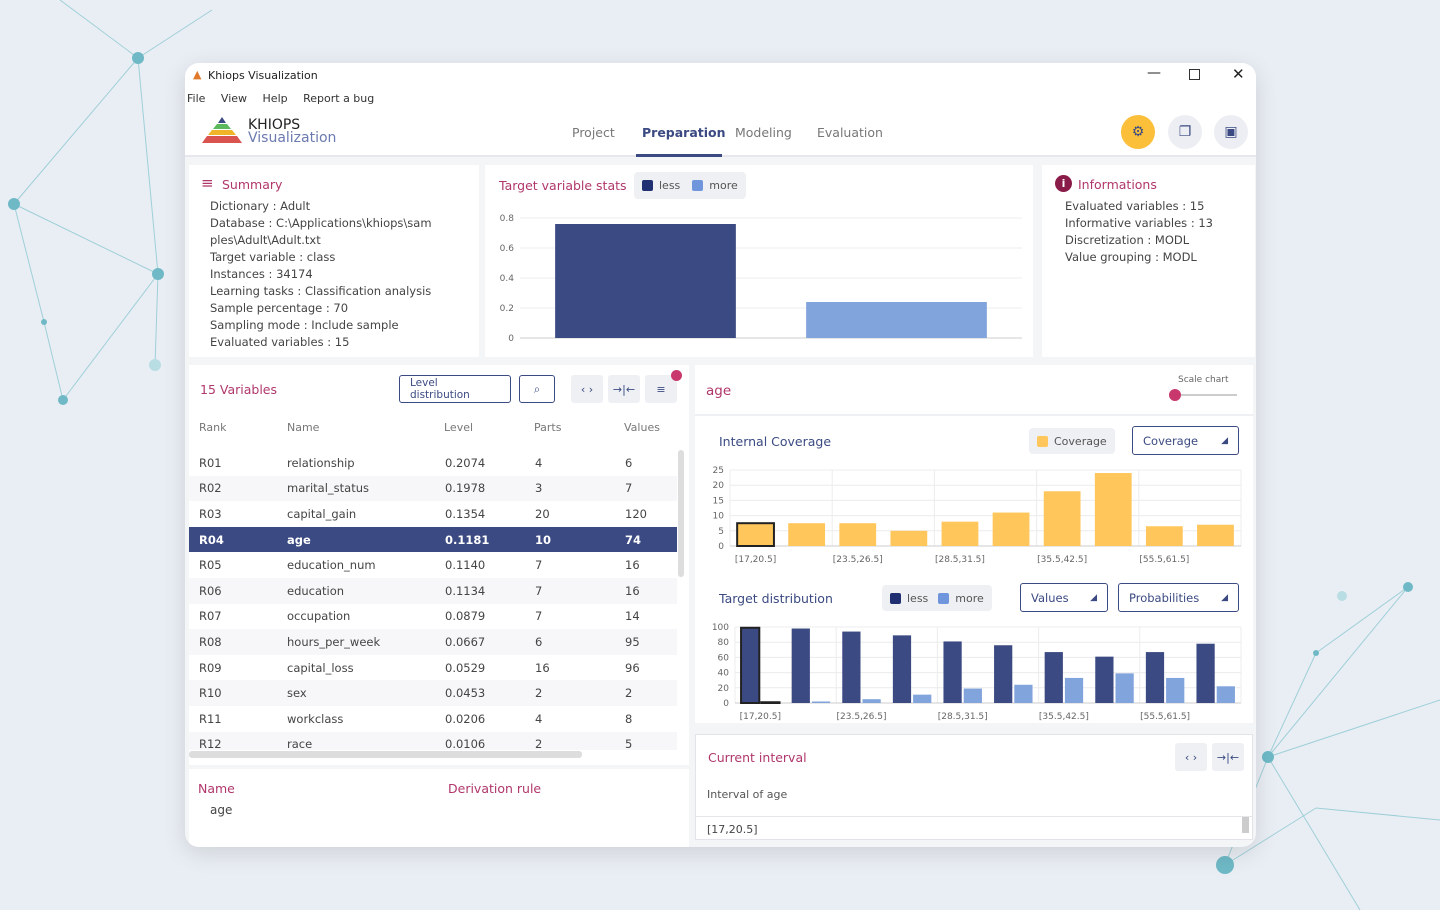 Image resolution: width=1440 pixels, height=910 pixels. I want to click on copy-image-button: ▣, so click(1231, 132).